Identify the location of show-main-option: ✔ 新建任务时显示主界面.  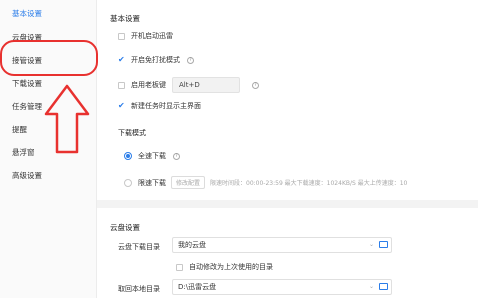
(159, 106).